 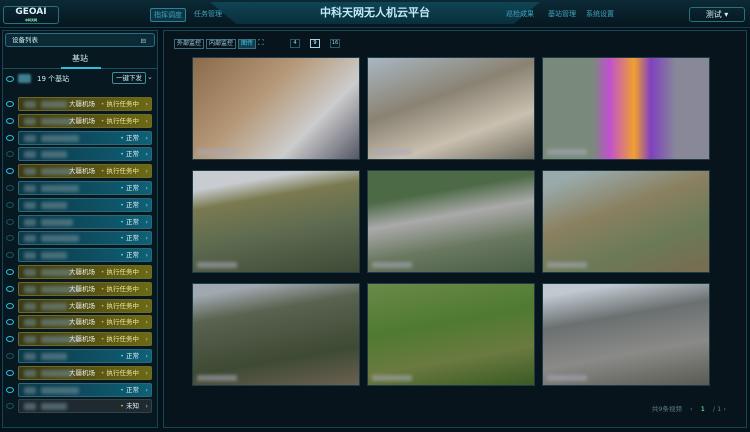 What do you see at coordinates (247, 44) in the screenshot?
I see `tab-image-transmission: 图传` at bounding box center [247, 44].